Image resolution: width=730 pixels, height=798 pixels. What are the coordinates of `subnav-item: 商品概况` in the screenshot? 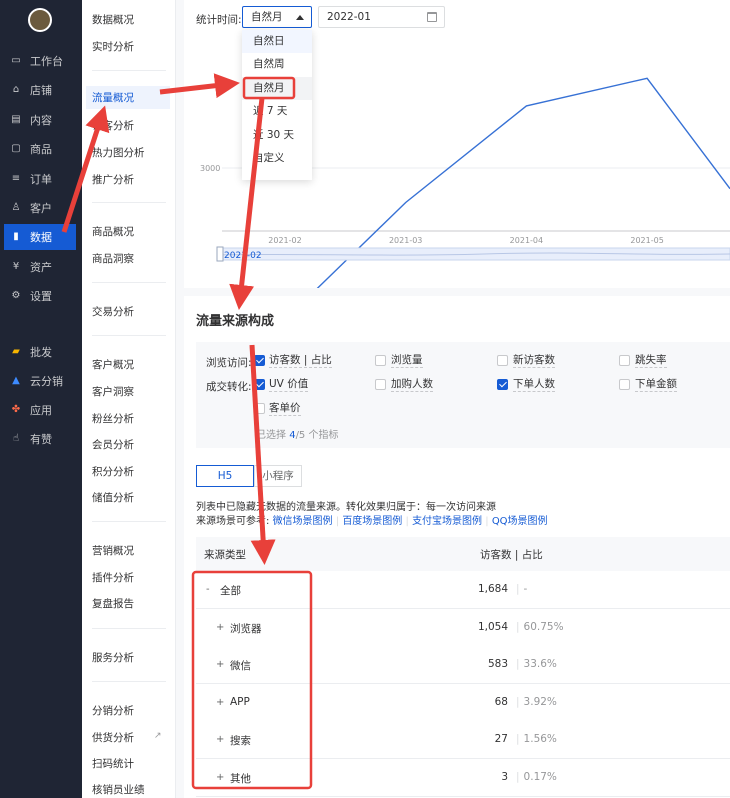 It's located at (113, 231).